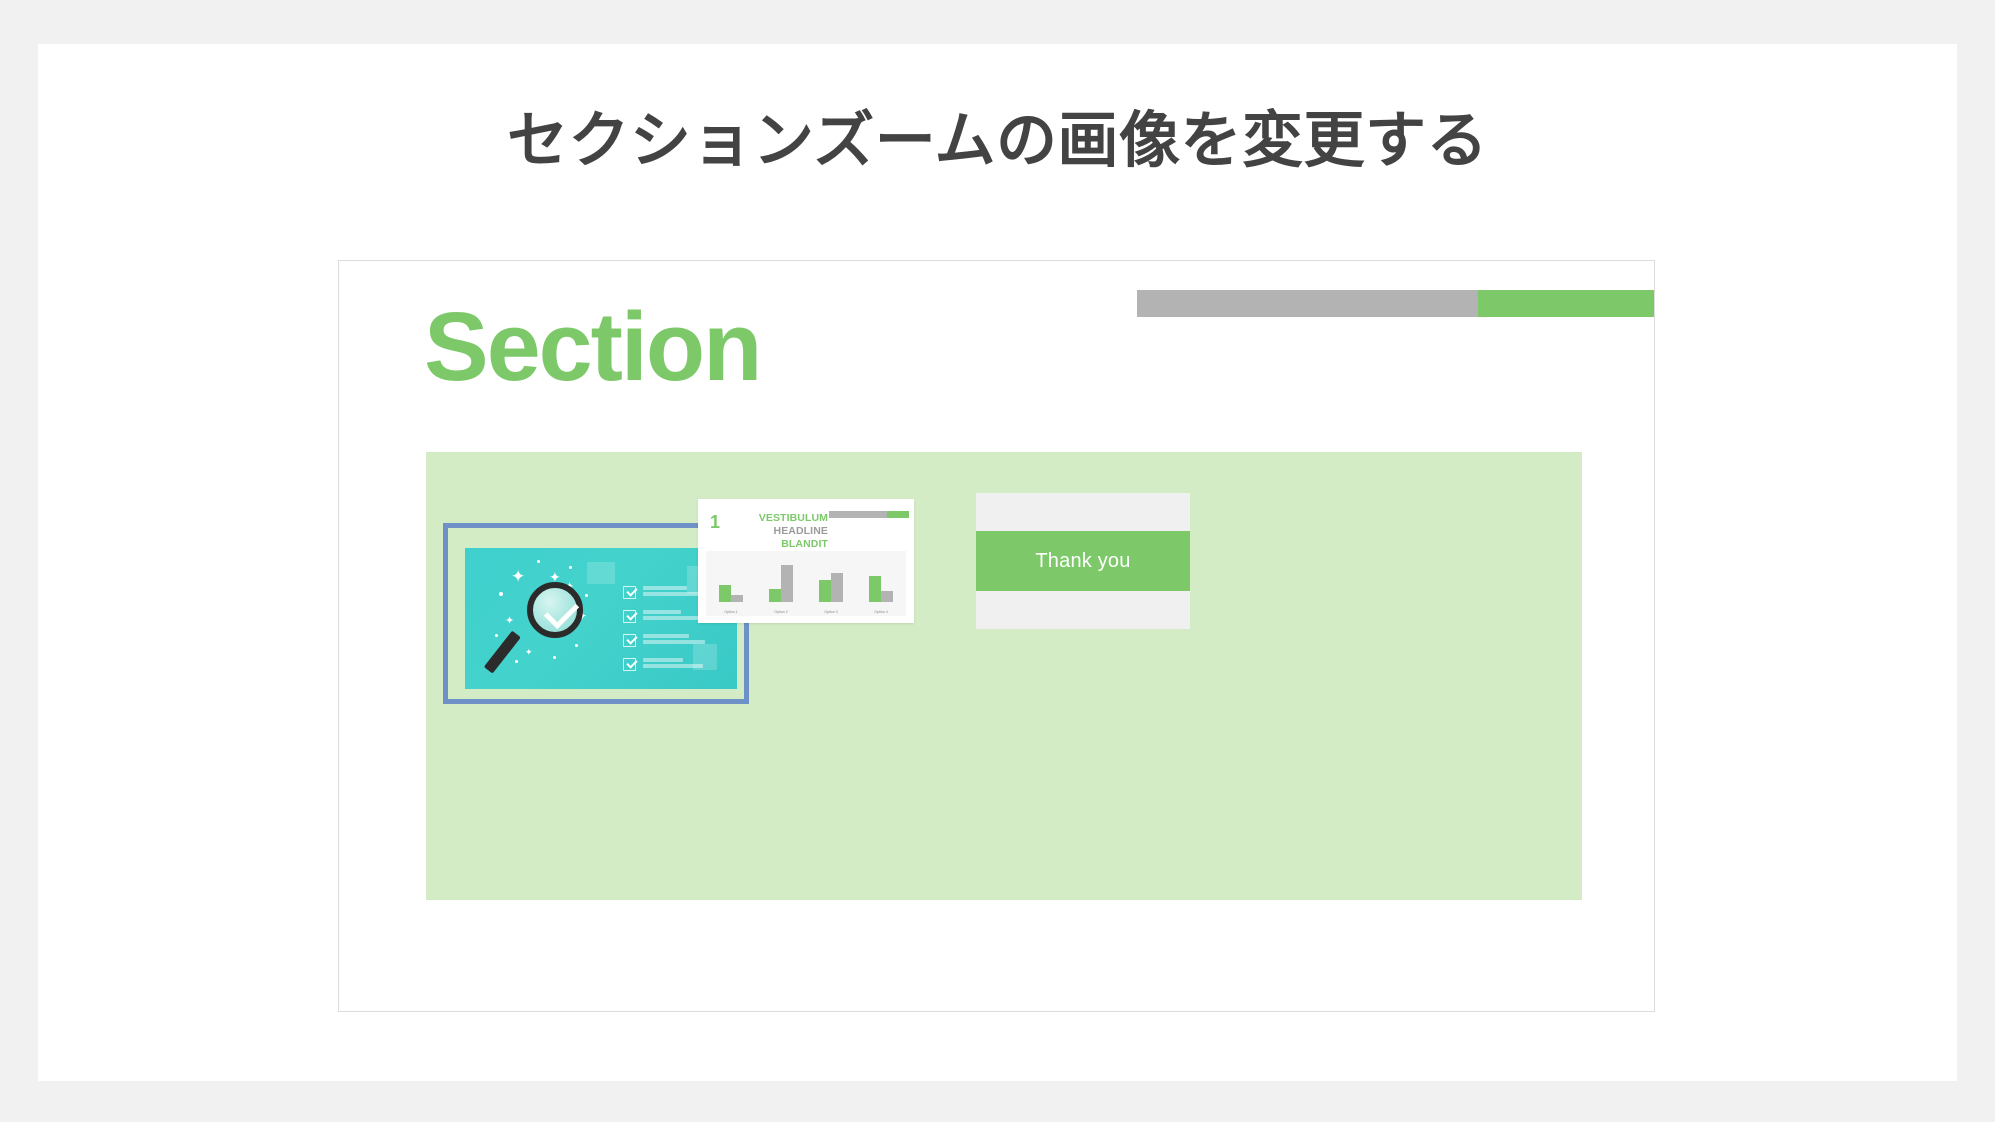 Image resolution: width=1995 pixels, height=1122 pixels. I want to click on bar-category-label: Option 3, so click(831, 612).